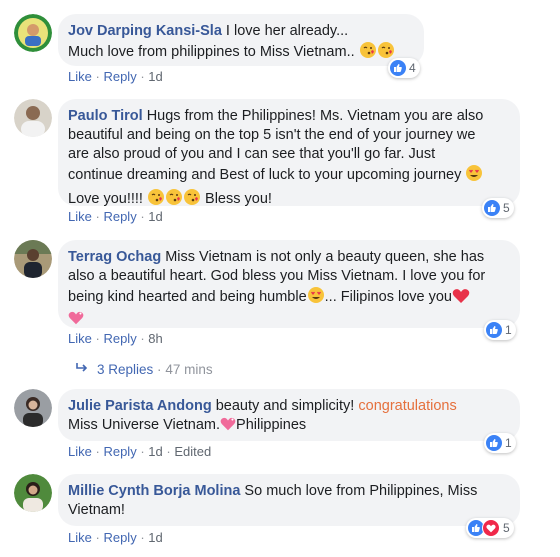 The width and height of the screenshot is (560, 557). I want to click on comment-author: Paulo Tirol, so click(105, 116).